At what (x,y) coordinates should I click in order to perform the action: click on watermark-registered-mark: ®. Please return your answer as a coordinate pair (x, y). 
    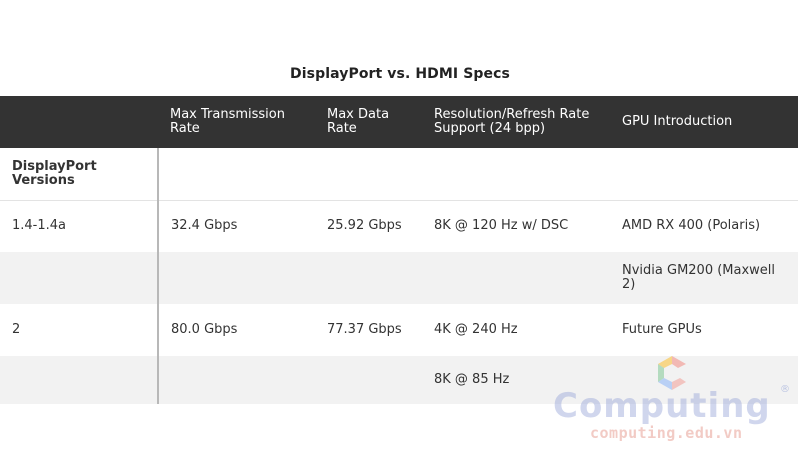
    Looking at the image, I should click on (785, 389).